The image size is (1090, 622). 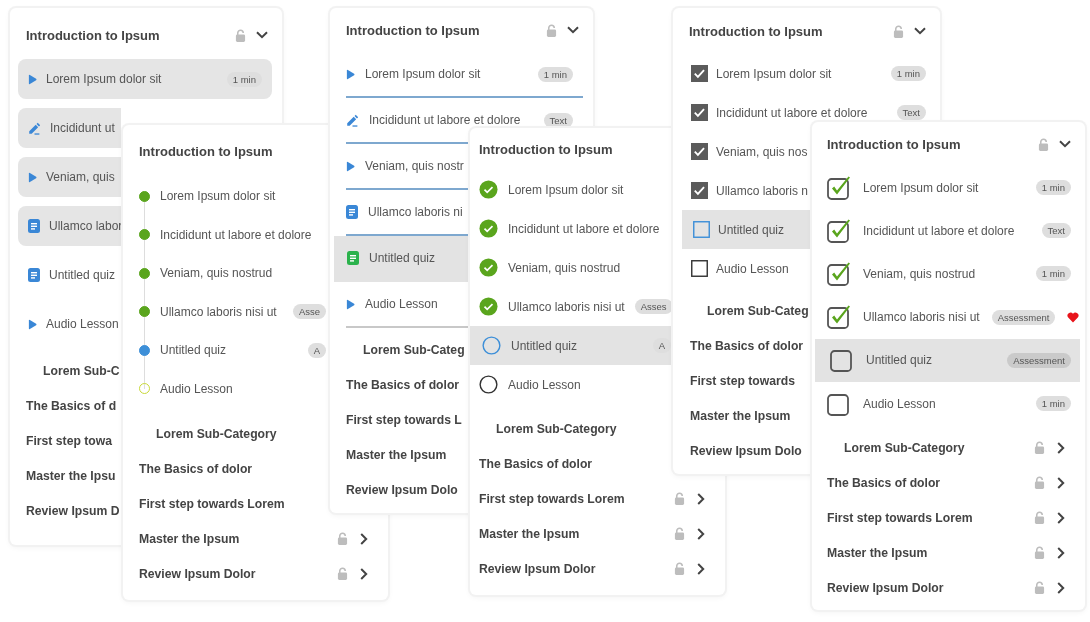 I want to click on section-title: The Basics of d, so click(x=71, y=405).